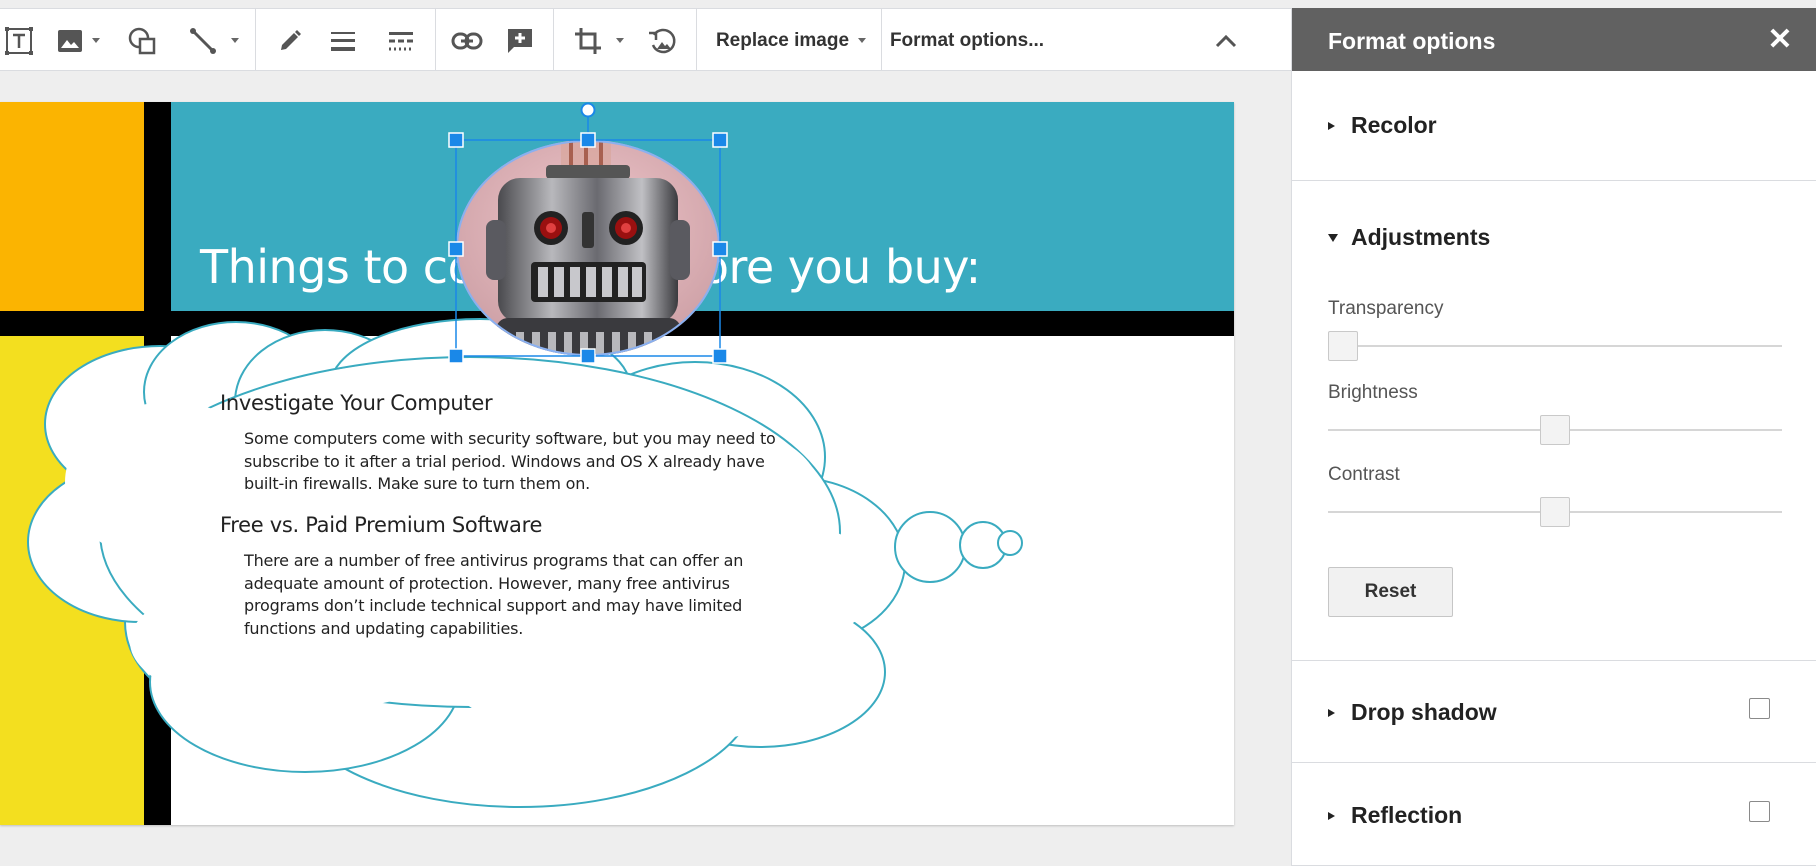  Describe the element at coordinates (1412, 41) in the screenshot. I see `panel-title: Format options` at that location.